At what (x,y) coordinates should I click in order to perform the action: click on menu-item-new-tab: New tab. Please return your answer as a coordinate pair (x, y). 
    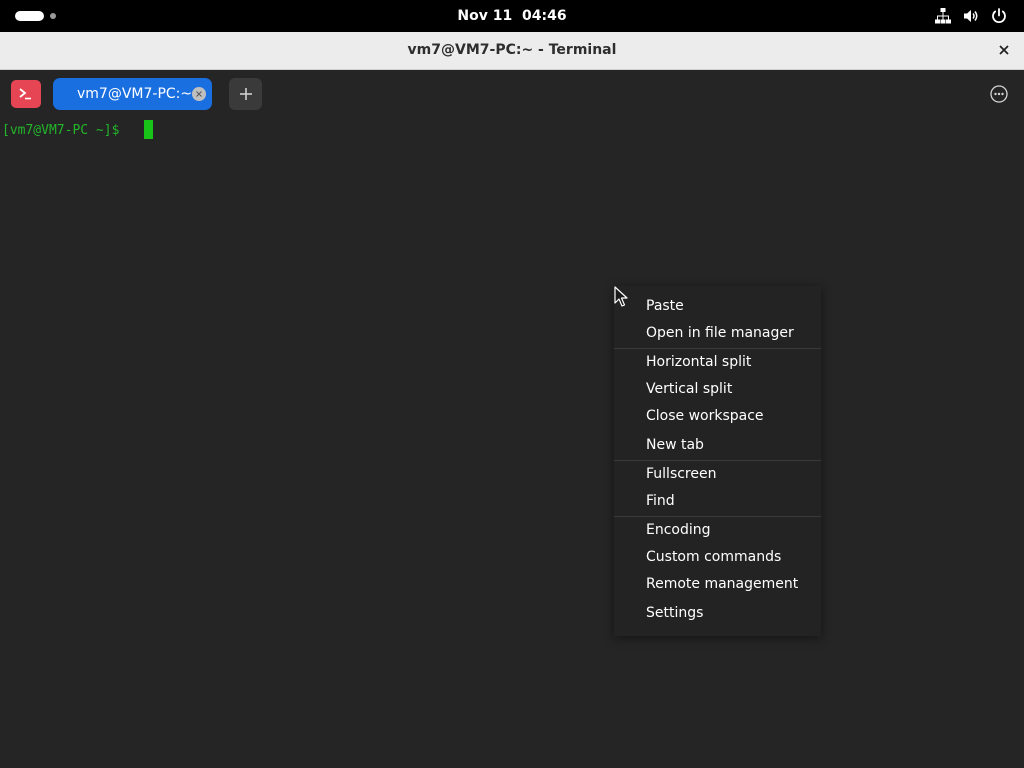
    Looking at the image, I should click on (717, 445).